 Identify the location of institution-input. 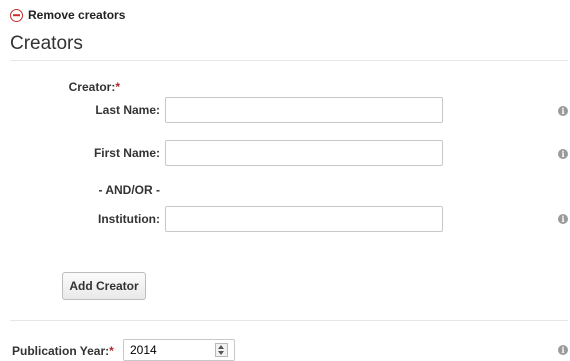
(304, 219).